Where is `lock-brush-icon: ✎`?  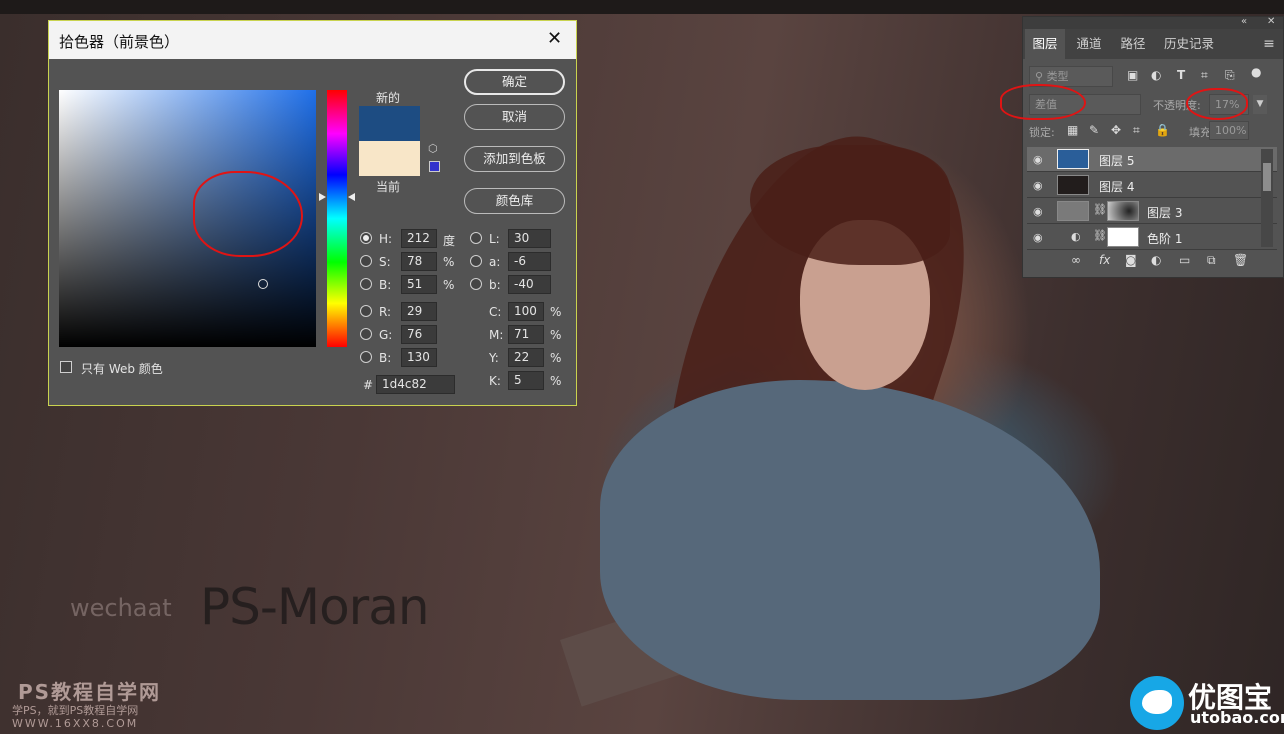
lock-brush-icon: ✎ is located at coordinates (1094, 130).